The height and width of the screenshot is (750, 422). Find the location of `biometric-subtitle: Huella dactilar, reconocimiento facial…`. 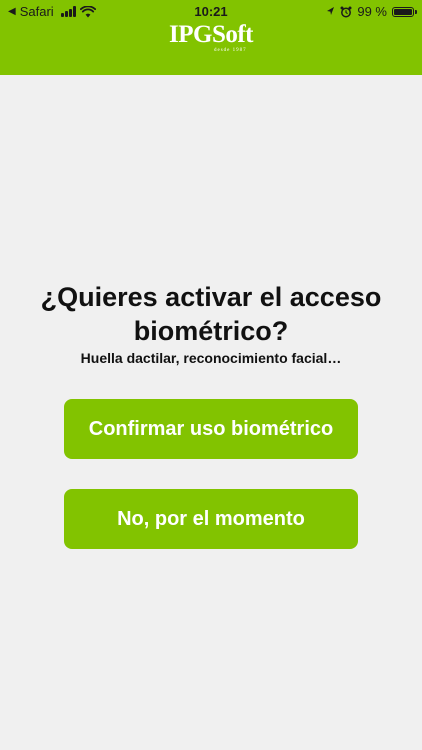

biometric-subtitle: Huella dactilar, reconocimiento facial… is located at coordinates (211, 358).